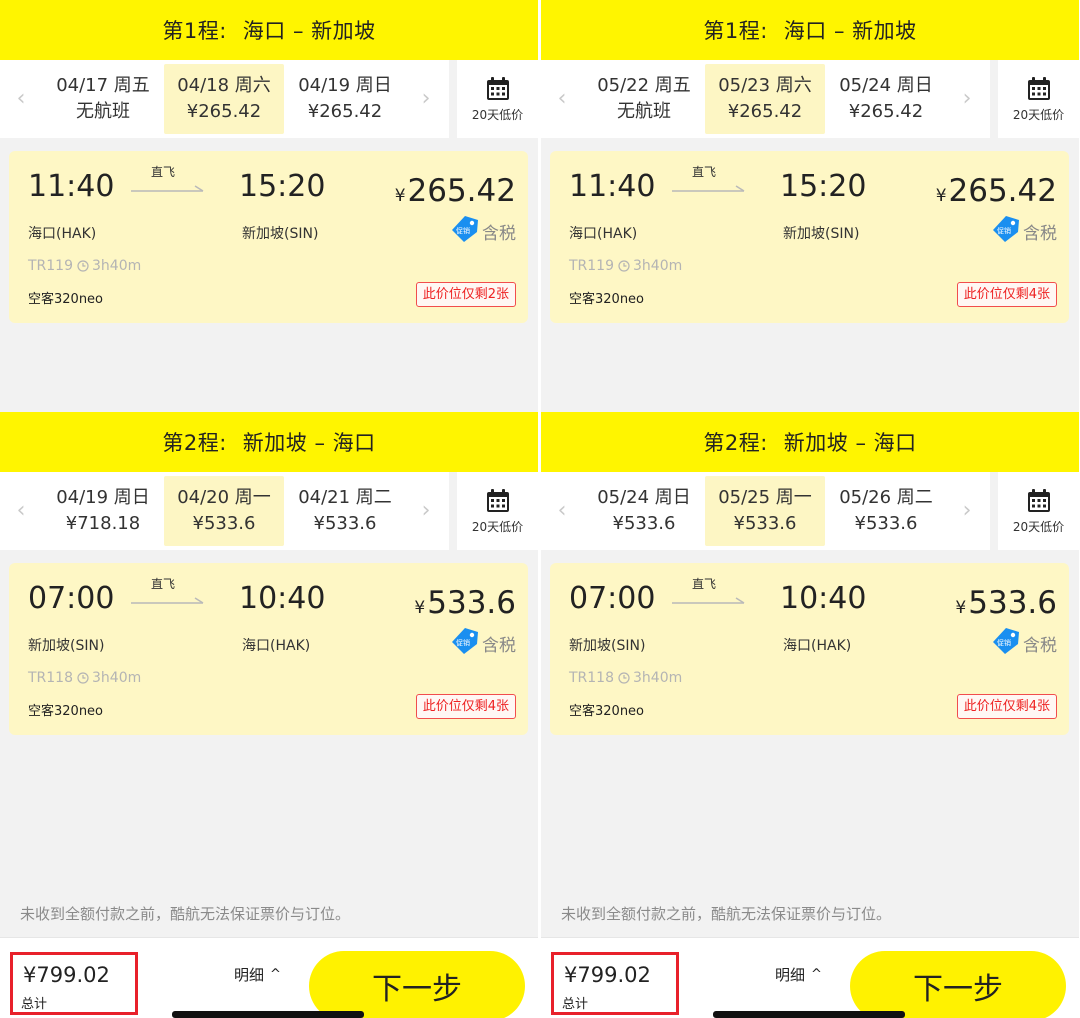  I want to click on date-option-date: 05/22 周五, so click(644, 85).